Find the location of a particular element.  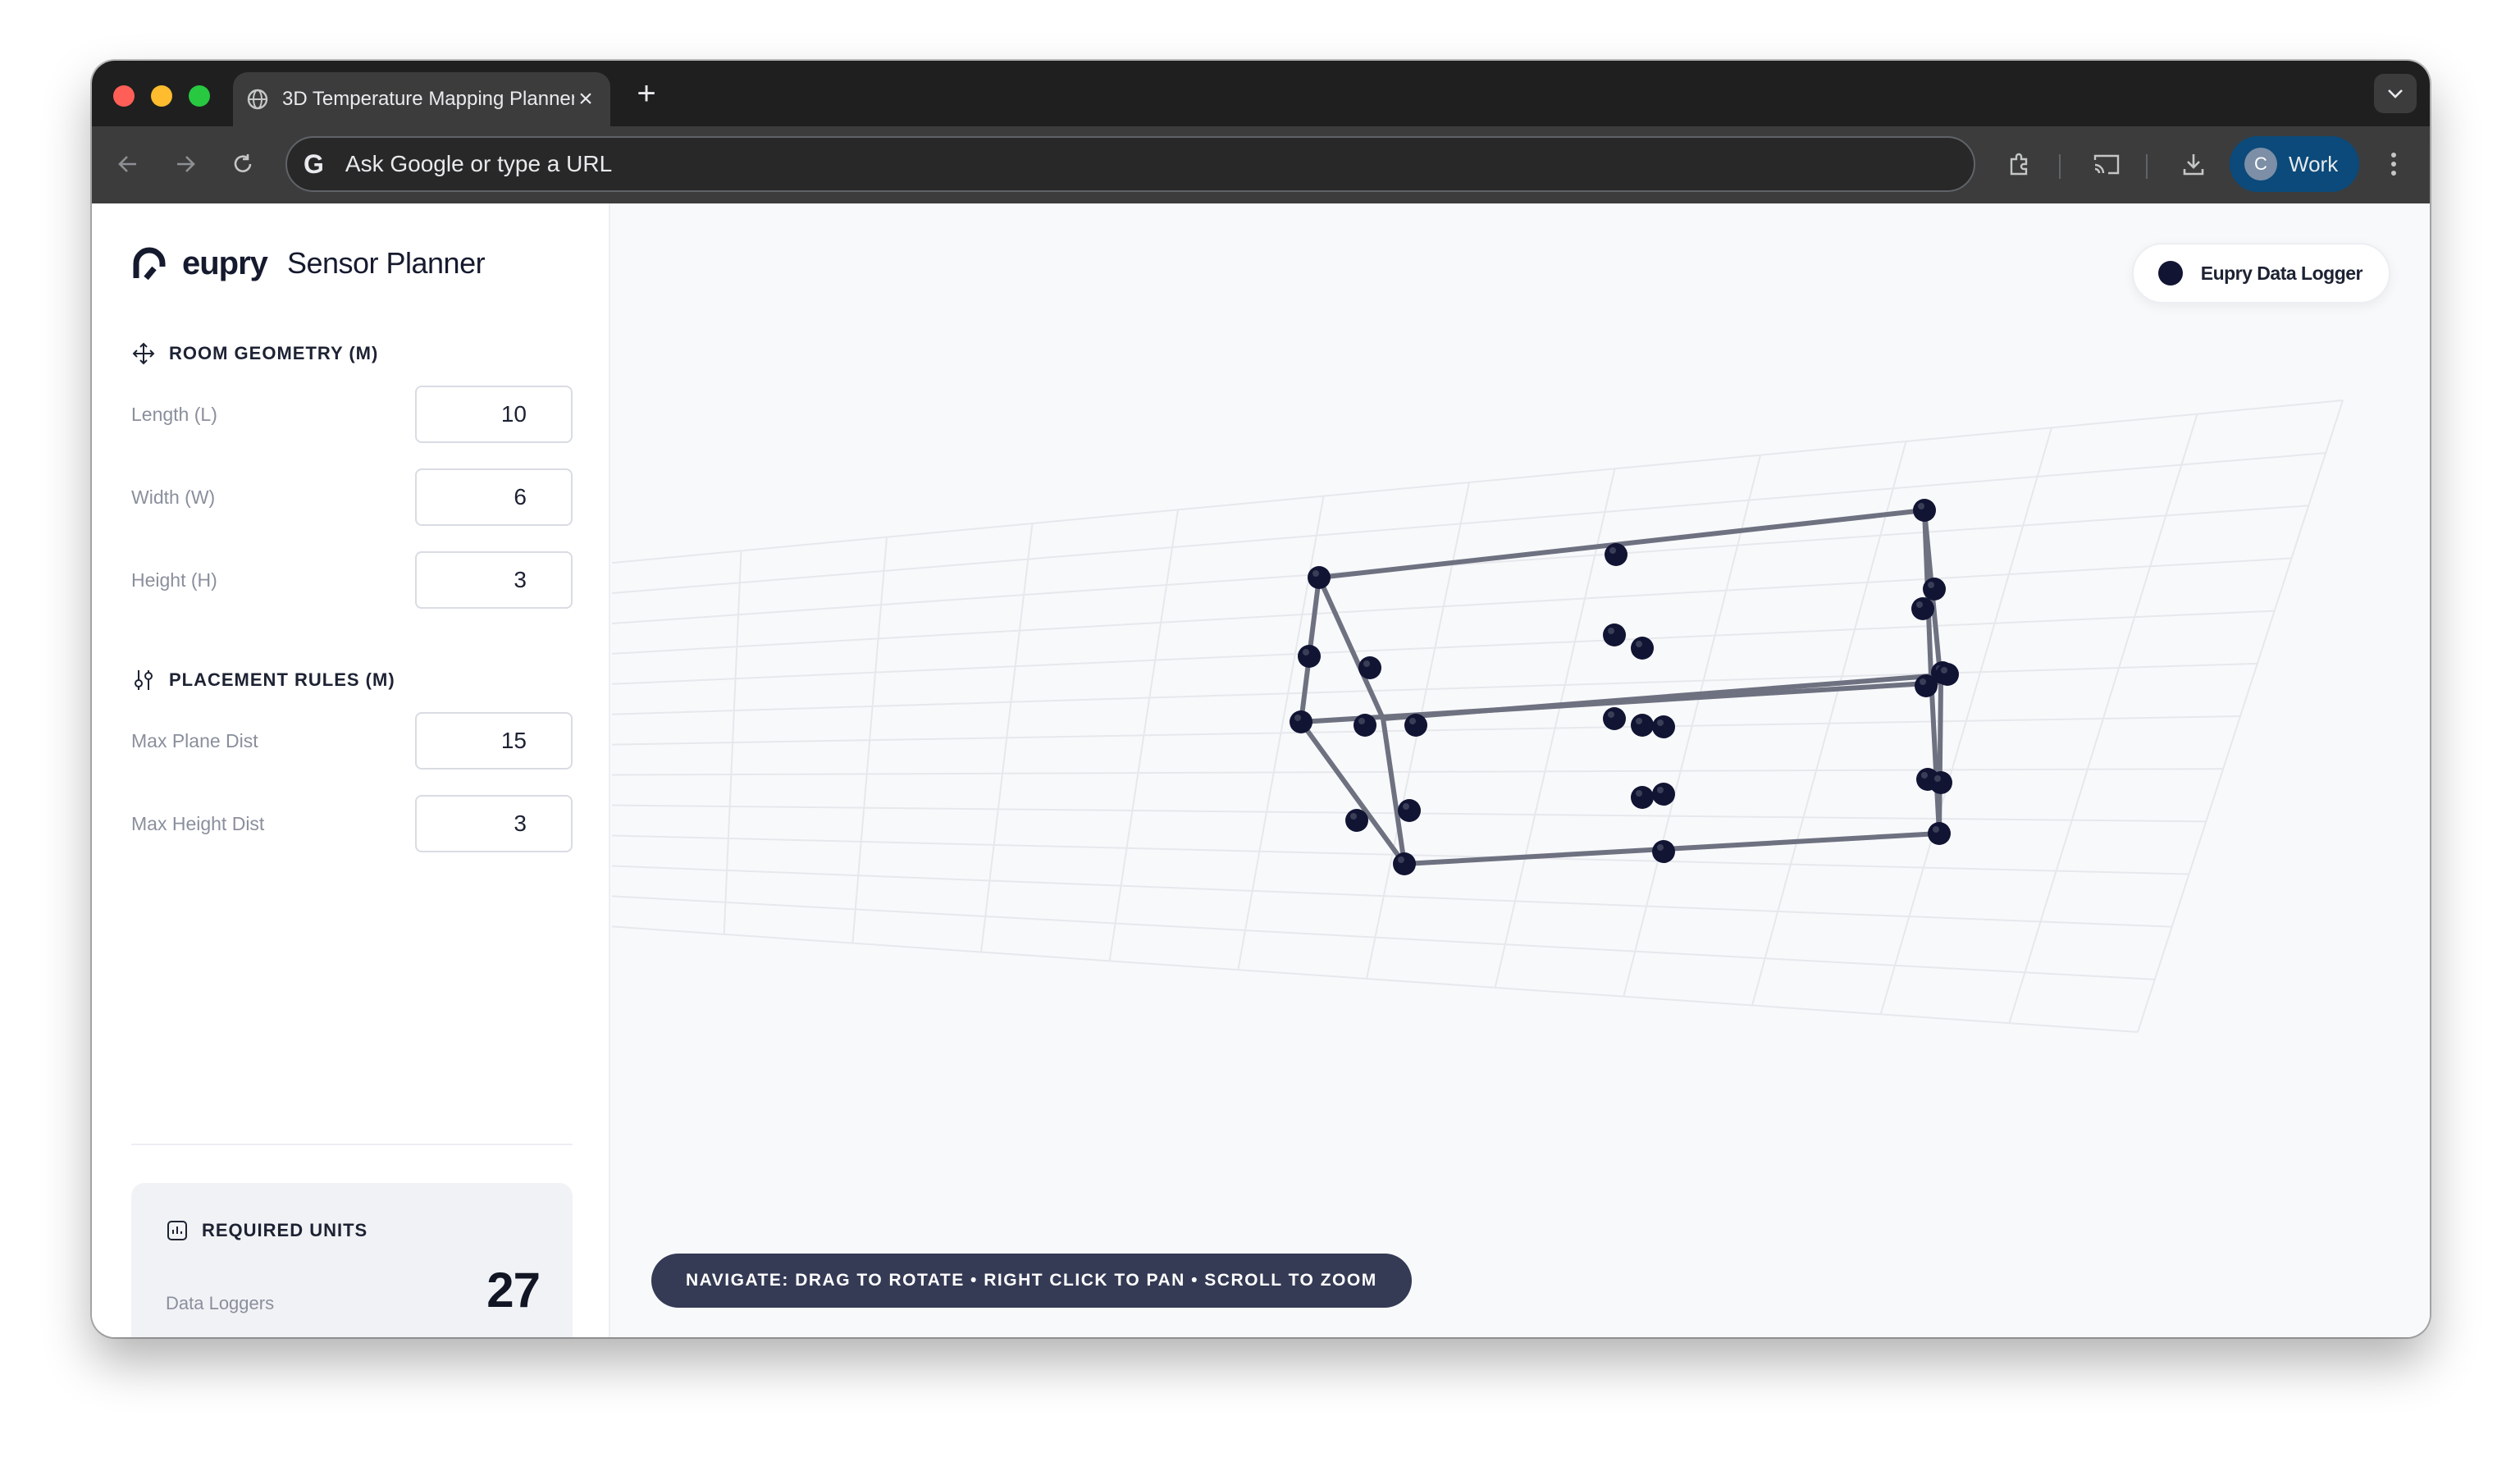

minimize-window-button is located at coordinates (161, 96).